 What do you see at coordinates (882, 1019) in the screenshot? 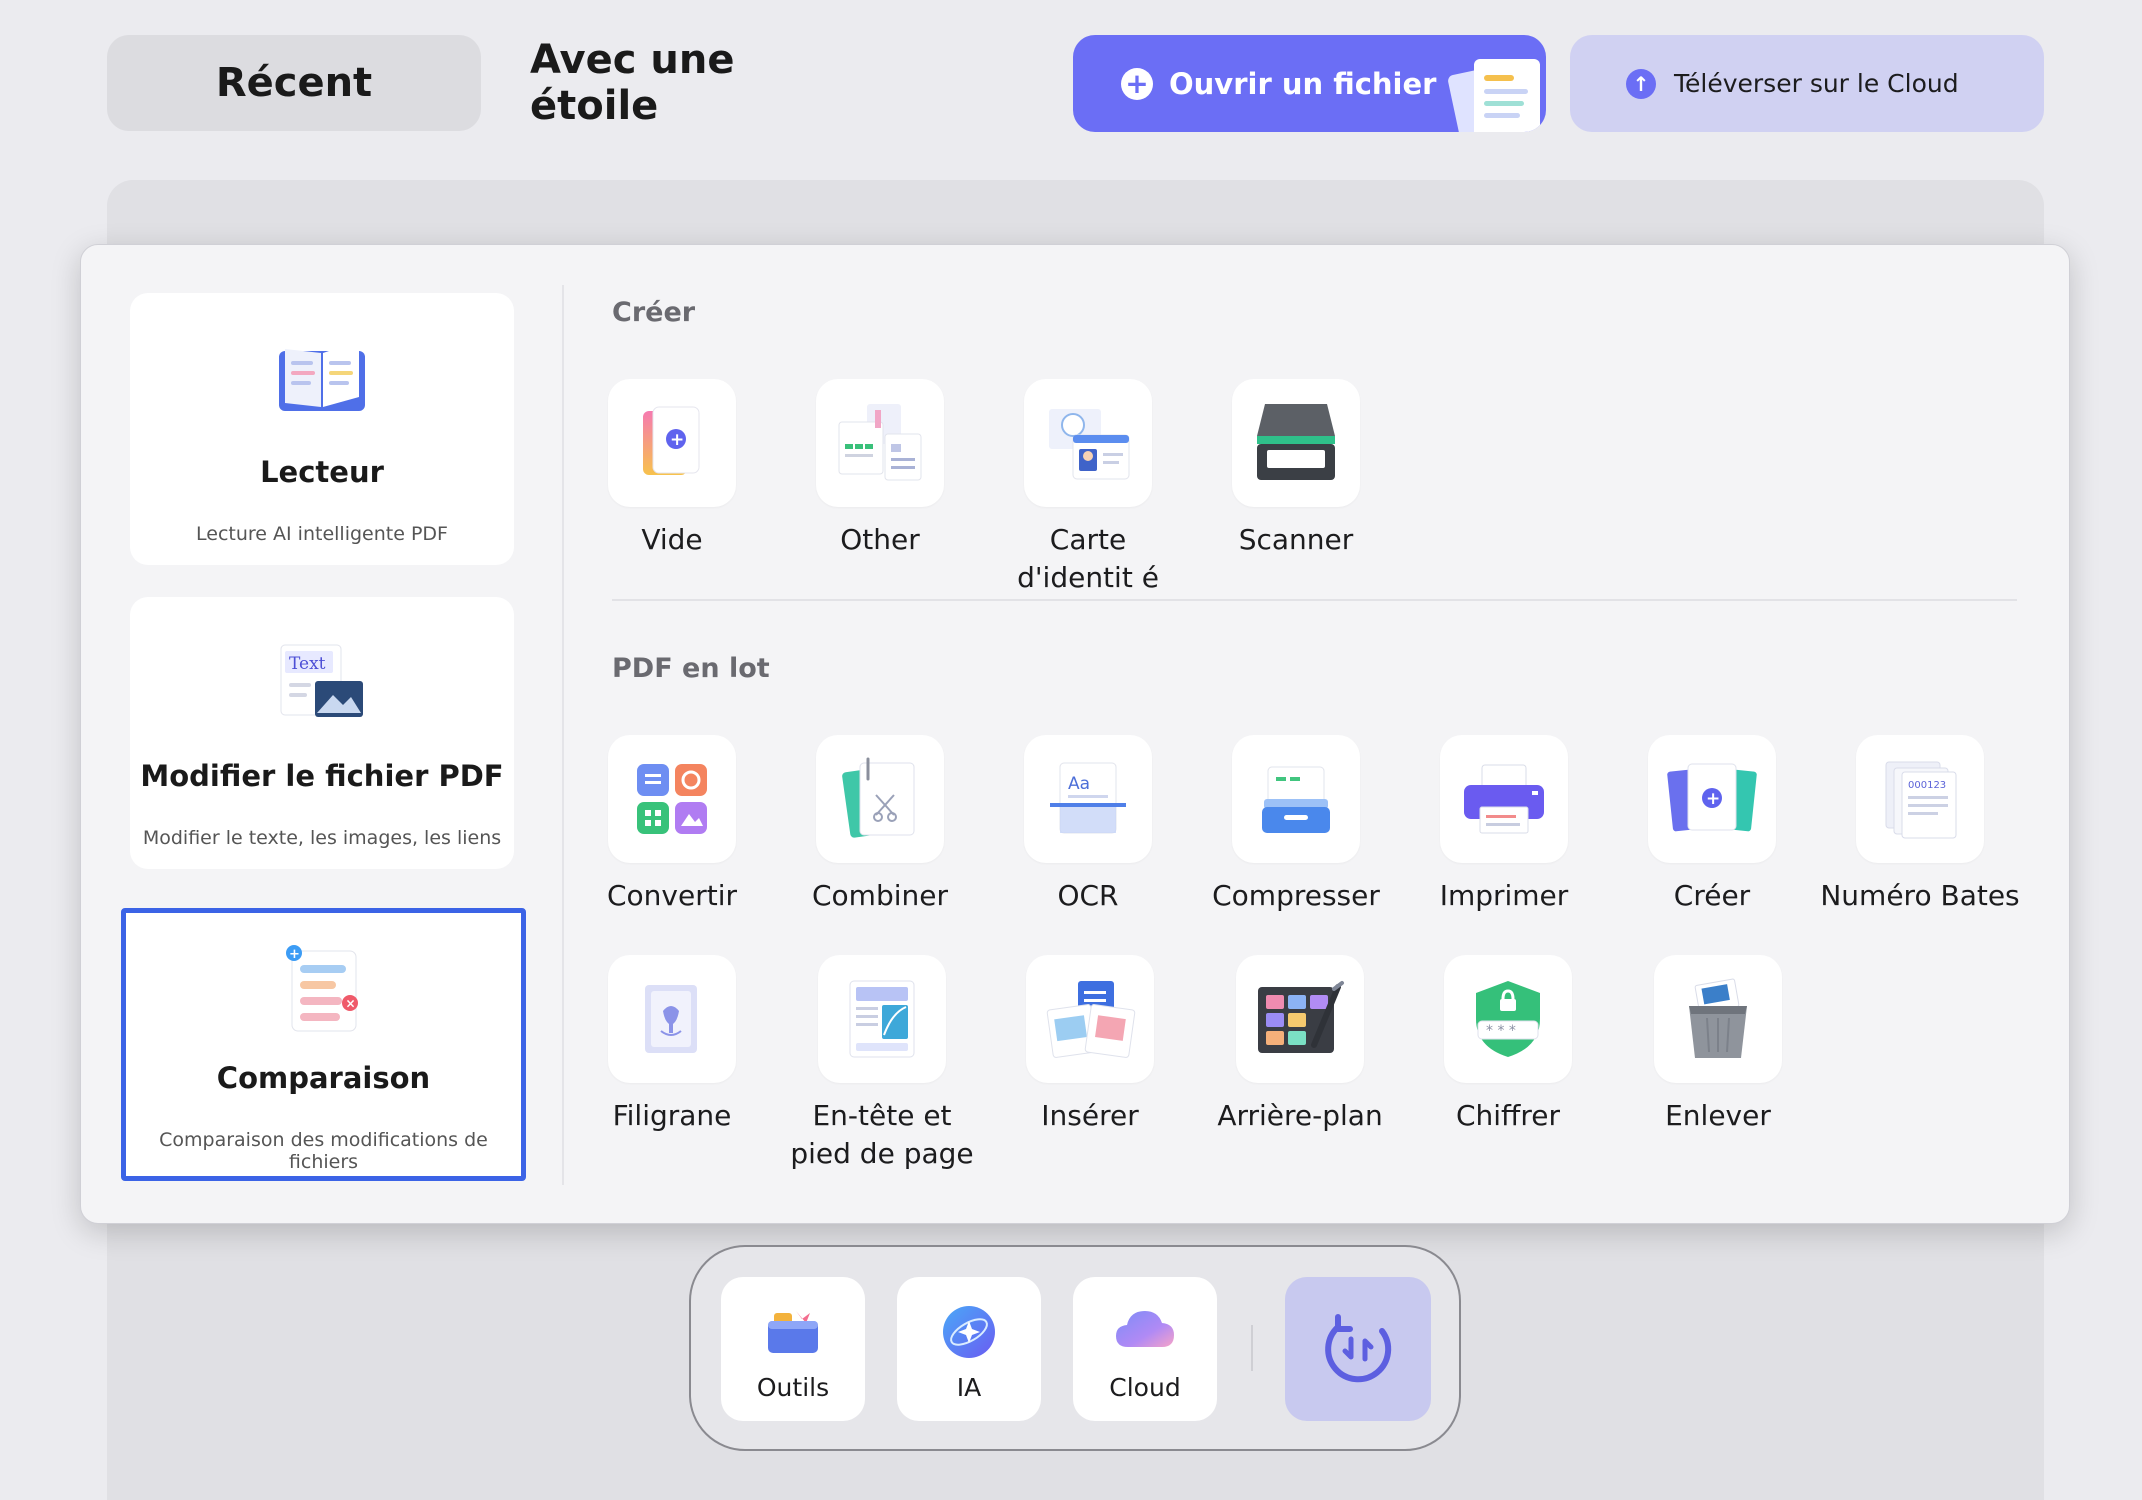
I see `header-footer-icon` at bounding box center [882, 1019].